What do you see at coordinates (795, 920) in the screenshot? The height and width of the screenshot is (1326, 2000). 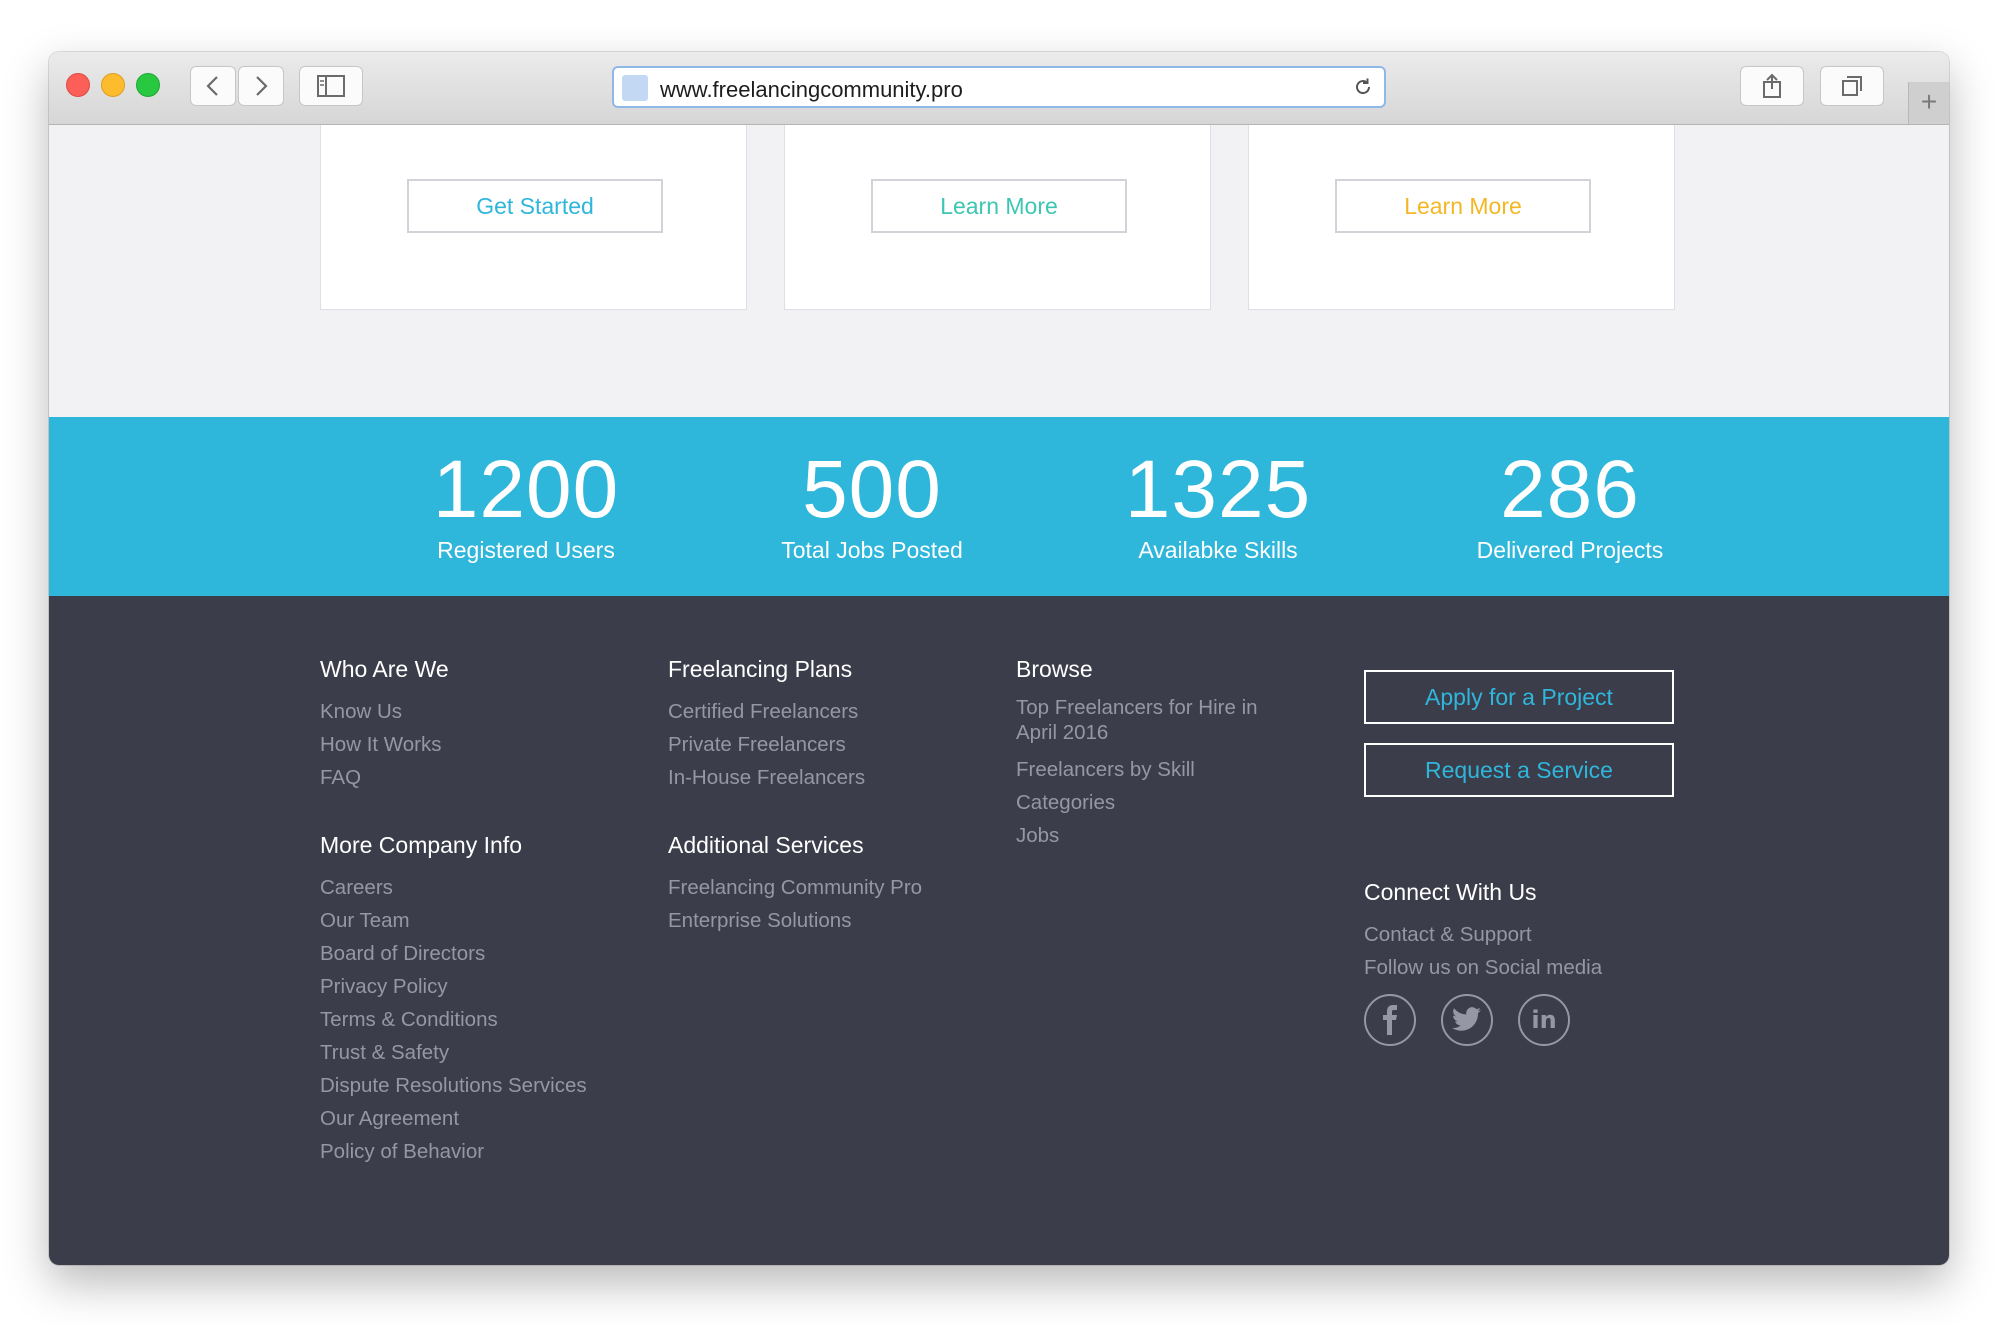 I see `footer-link-enterprise: Enterprise Solutions` at bounding box center [795, 920].